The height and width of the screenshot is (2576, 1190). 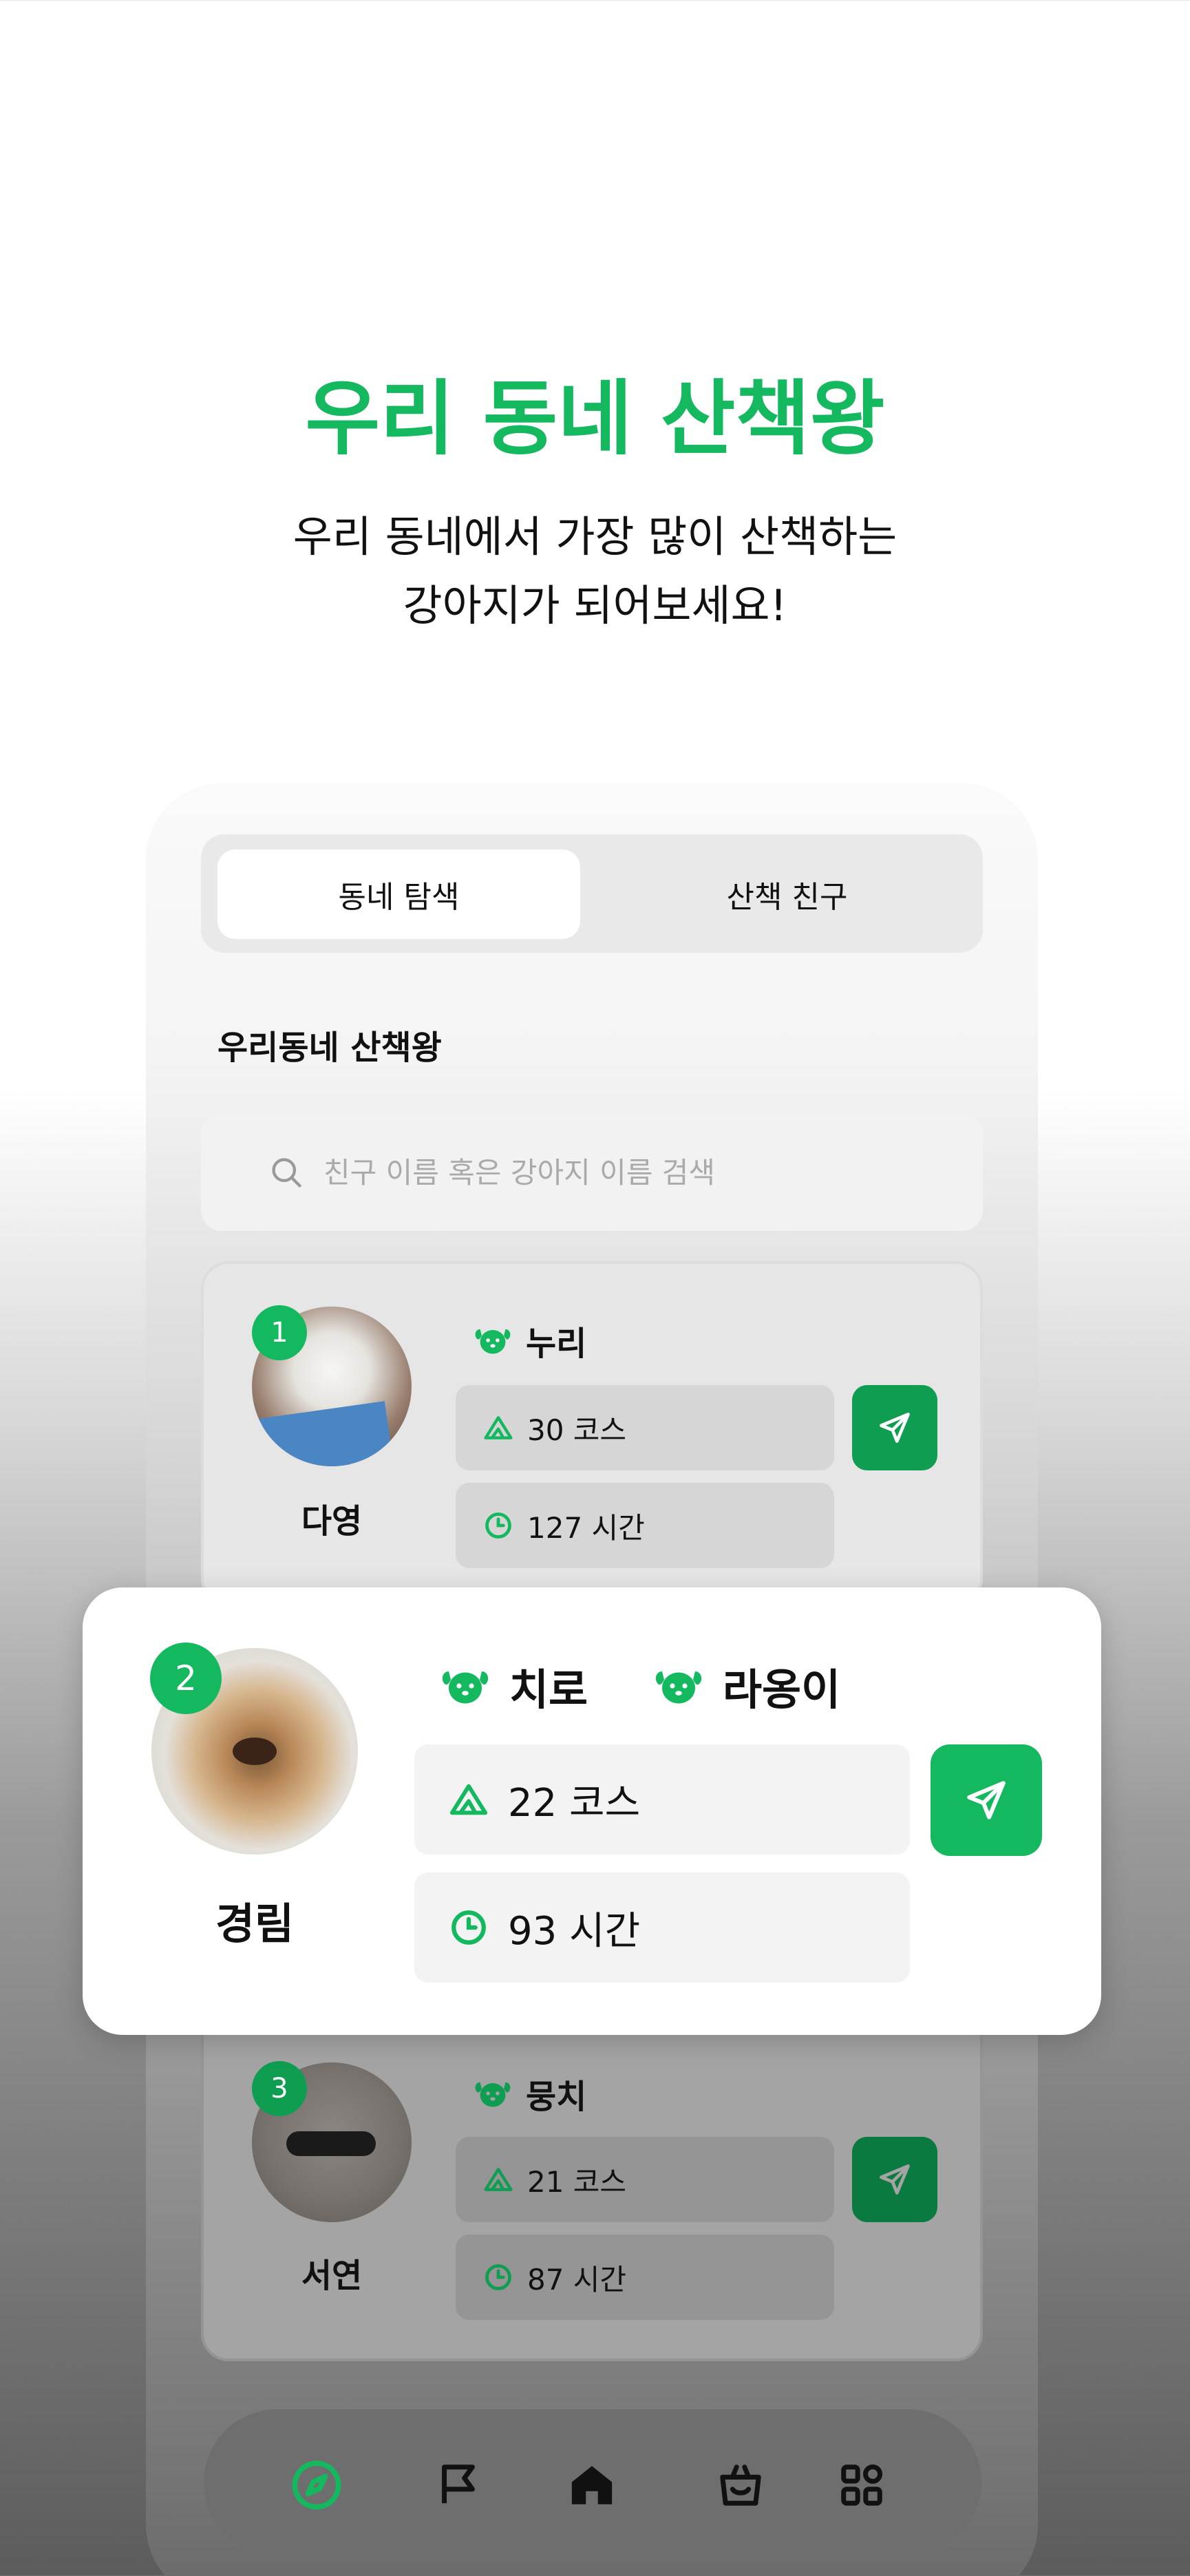 I want to click on search-bar, so click(x=592, y=1173).